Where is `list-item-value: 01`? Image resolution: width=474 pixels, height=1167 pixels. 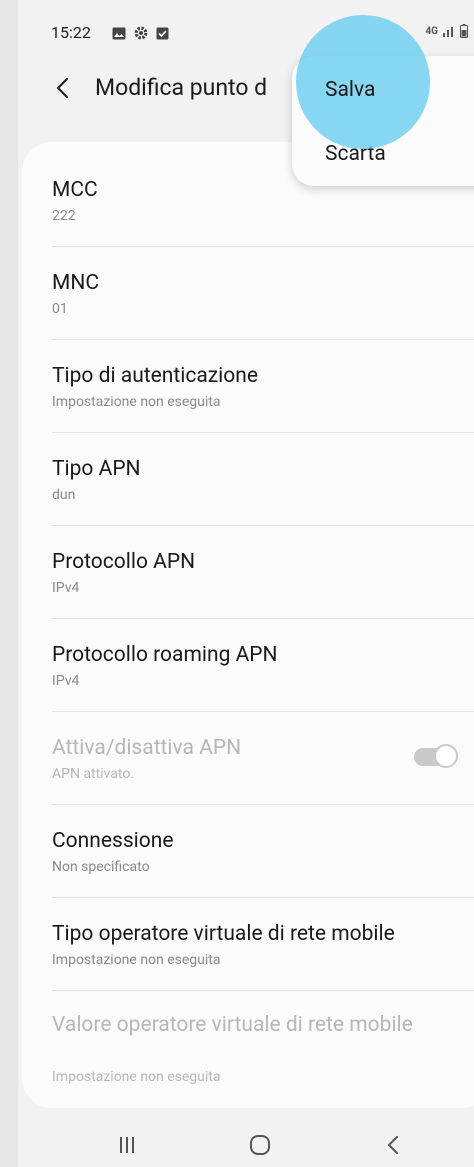
list-item-value: 01 is located at coordinates (60, 309).